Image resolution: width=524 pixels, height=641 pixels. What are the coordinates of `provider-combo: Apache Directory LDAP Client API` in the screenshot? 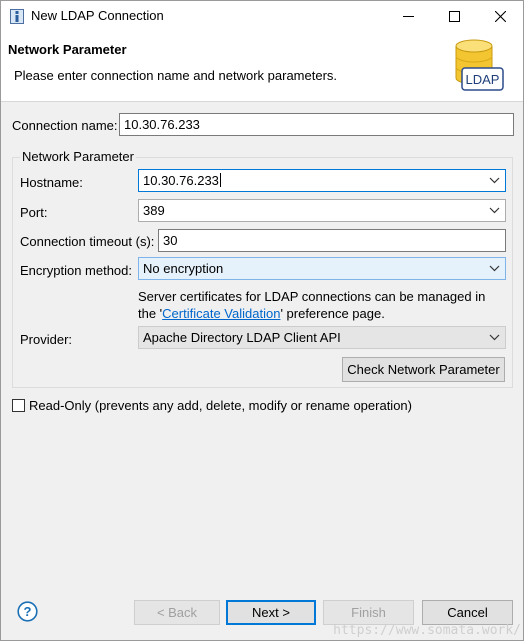 It's located at (322, 337).